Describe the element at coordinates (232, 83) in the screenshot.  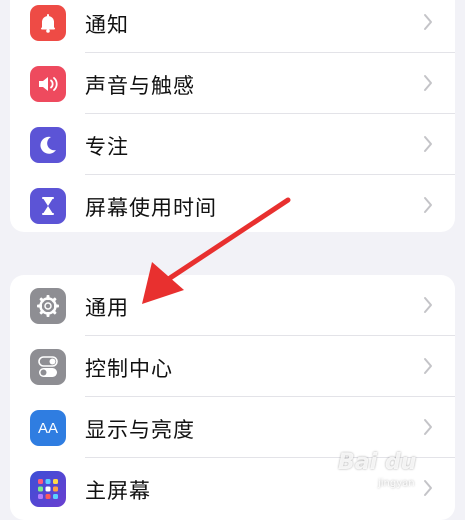
I see `settings-row-sounds: 声音与触感` at that location.